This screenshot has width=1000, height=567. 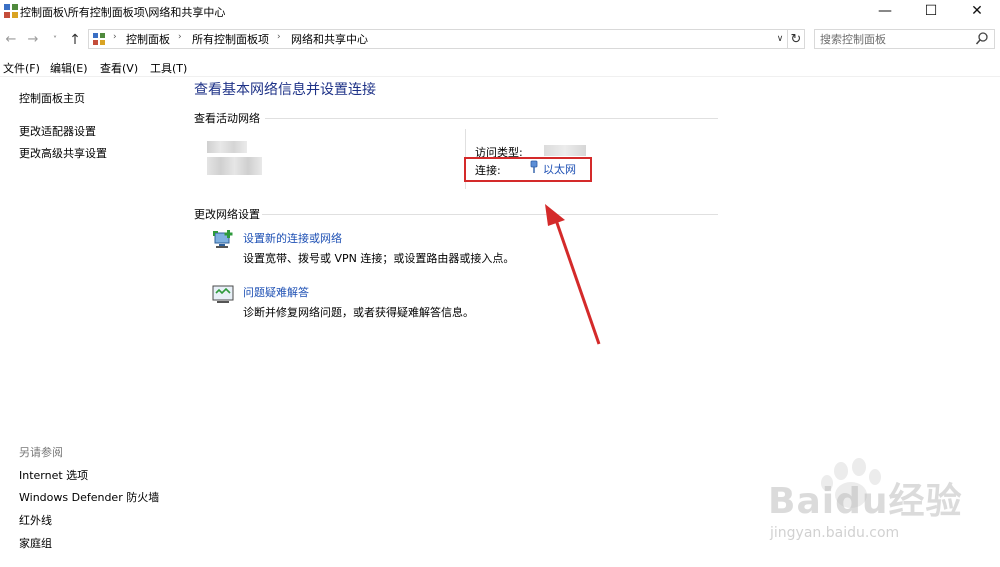 I want to click on see-also-infrared: 红外线, so click(x=35, y=520).